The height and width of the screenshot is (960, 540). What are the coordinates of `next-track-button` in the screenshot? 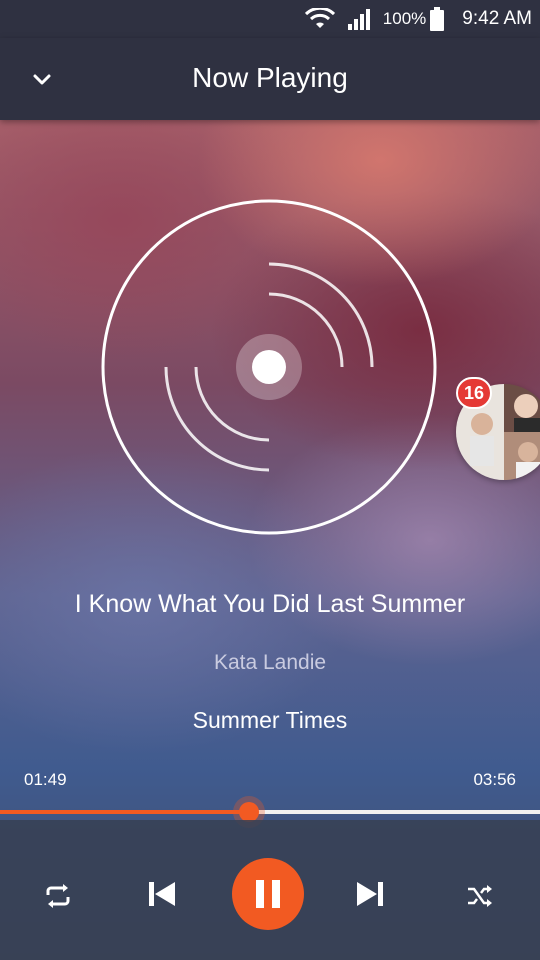 It's located at (370, 894).